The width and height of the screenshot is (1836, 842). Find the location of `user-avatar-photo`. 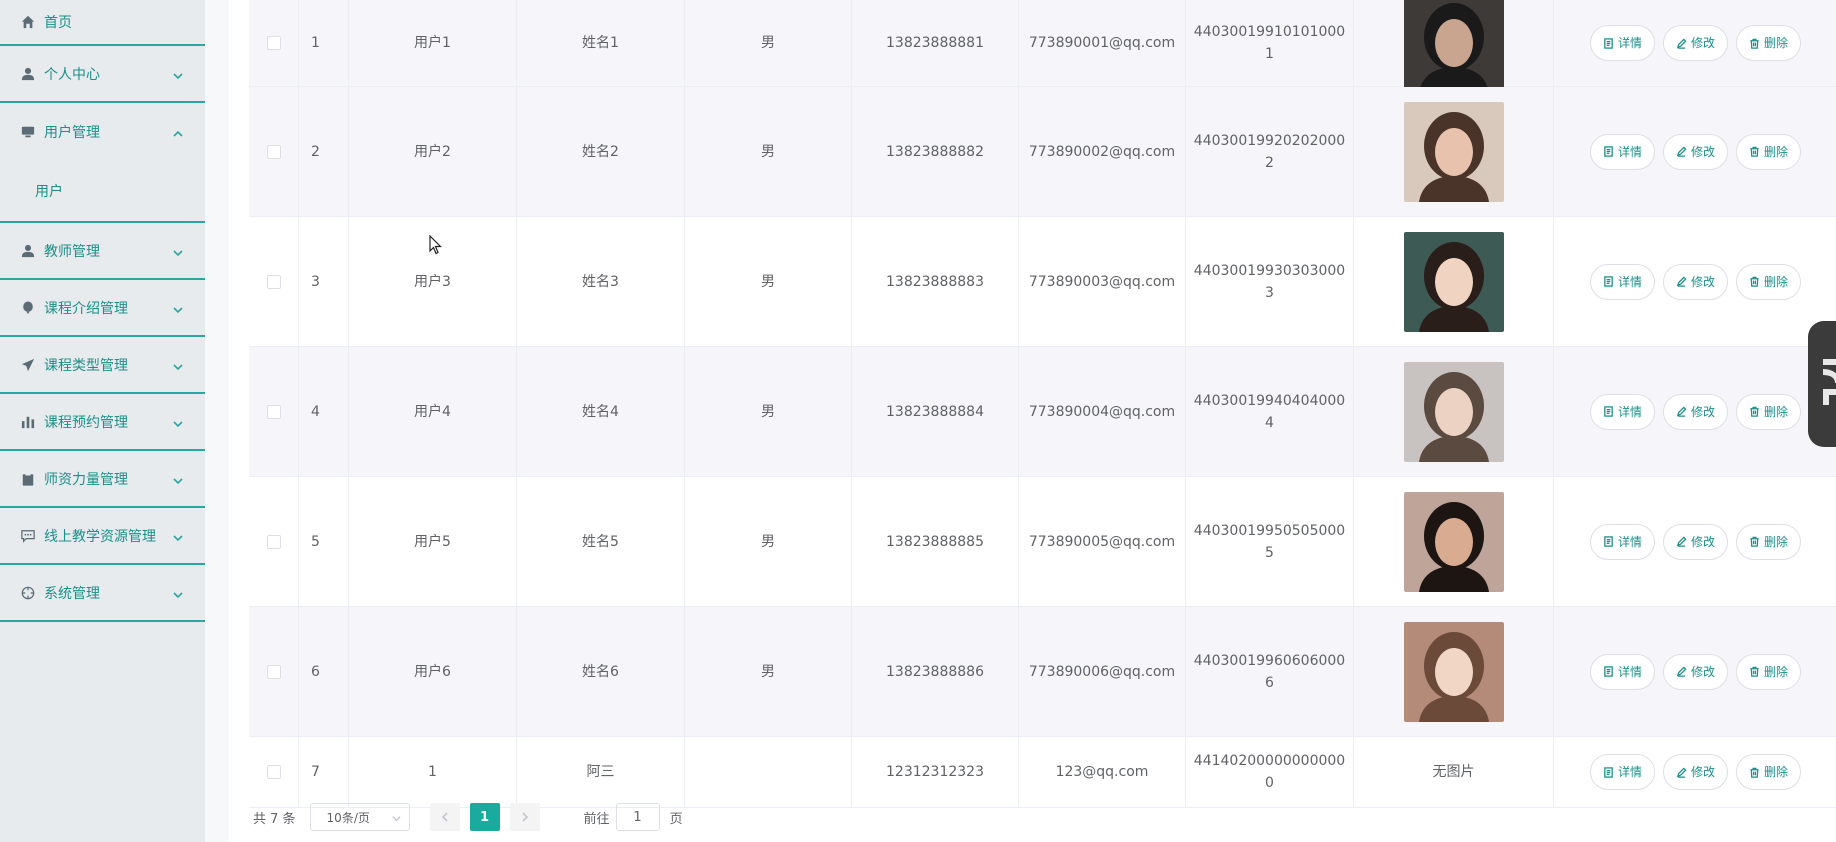

user-avatar-photo is located at coordinates (1453, 281).